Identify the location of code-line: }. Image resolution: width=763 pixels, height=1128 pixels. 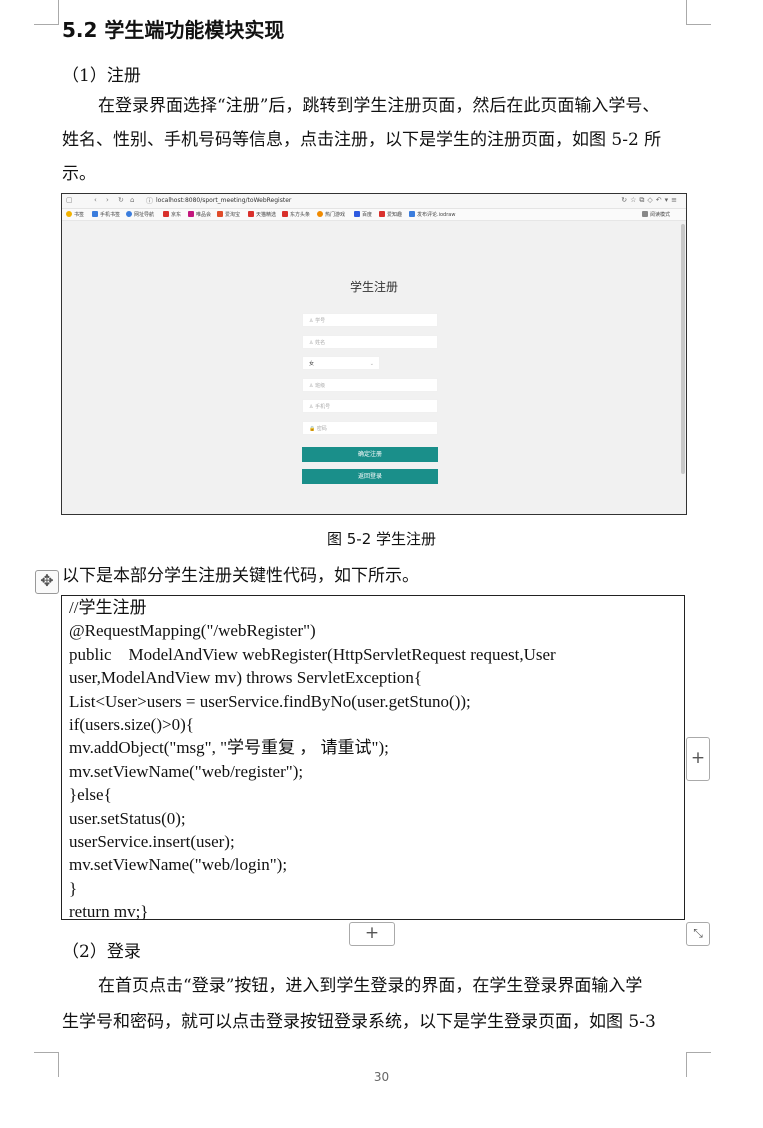
(73, 888).